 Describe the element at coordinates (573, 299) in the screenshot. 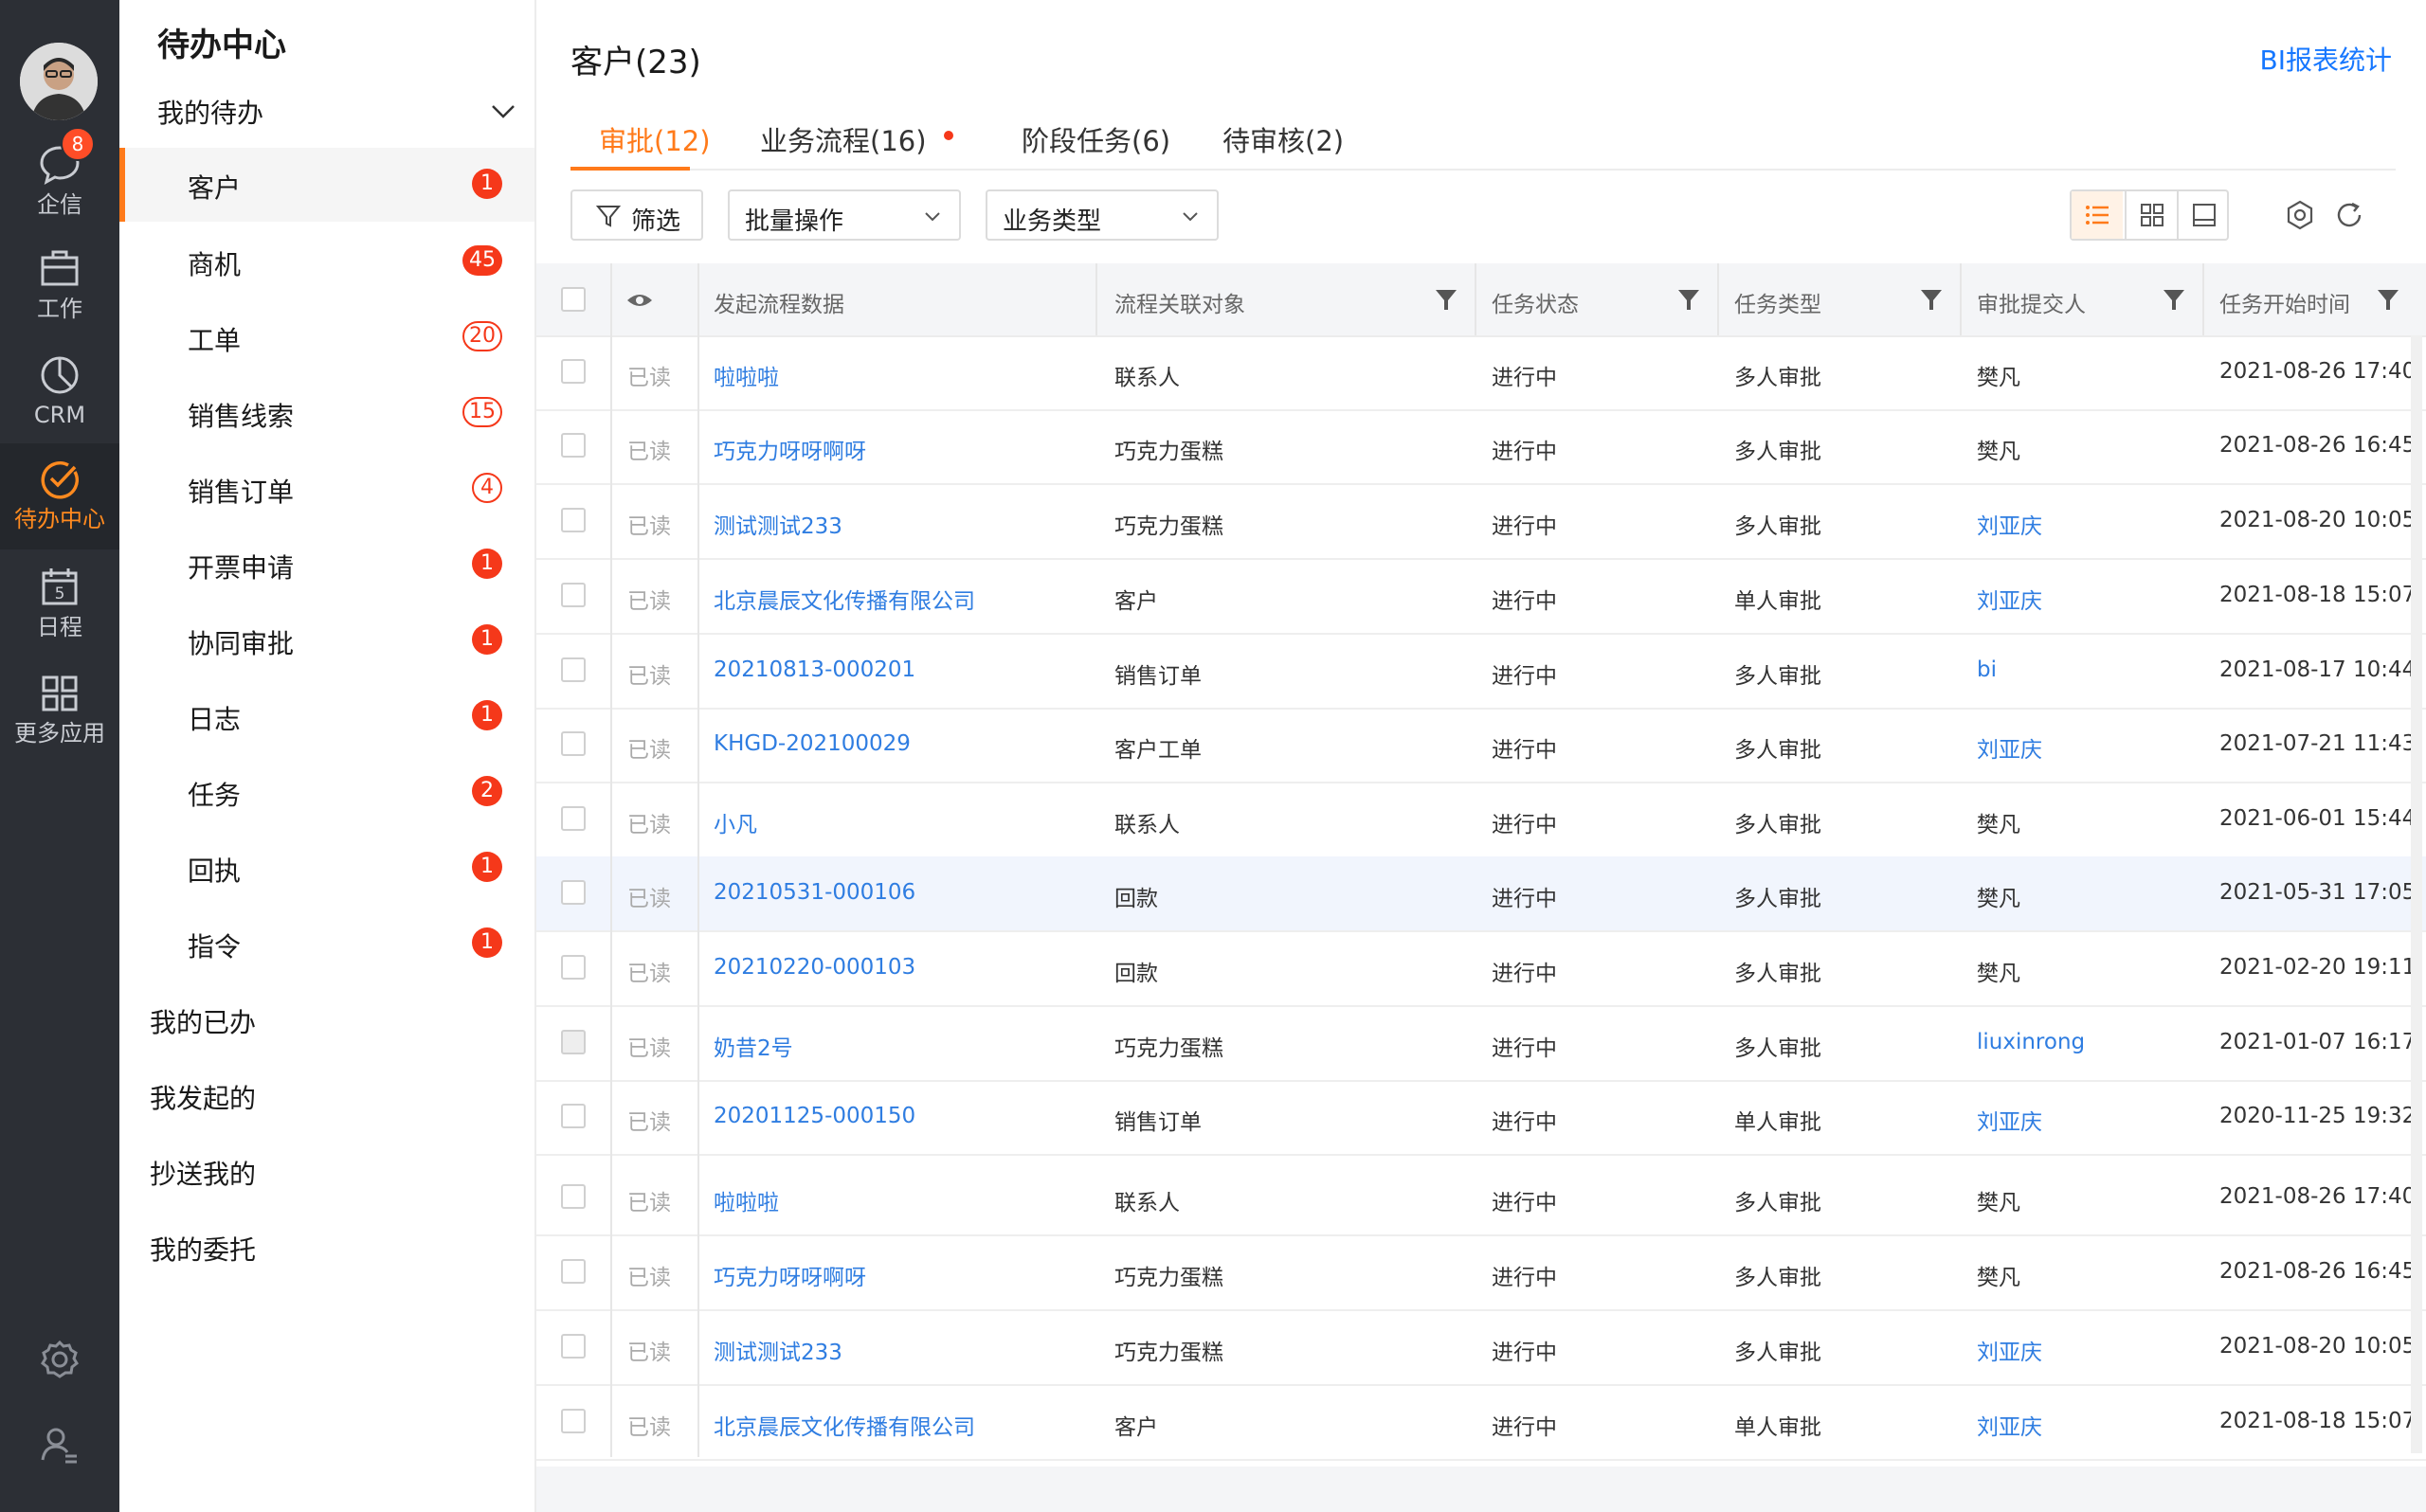

I see `select-all-checkbox` at that location.